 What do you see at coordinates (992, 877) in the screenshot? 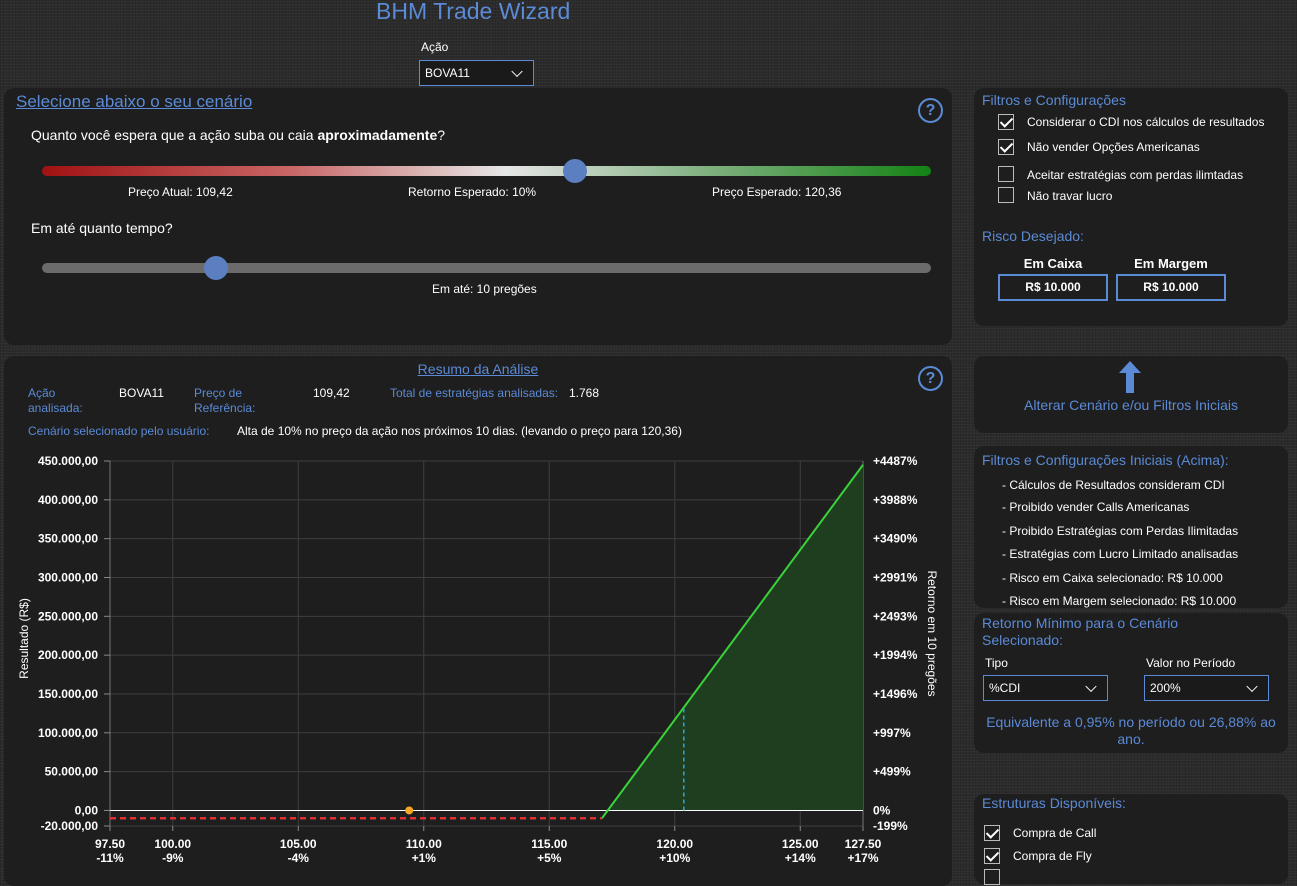
I see `checkbox-next-structure` at bounding box center [992, 877].